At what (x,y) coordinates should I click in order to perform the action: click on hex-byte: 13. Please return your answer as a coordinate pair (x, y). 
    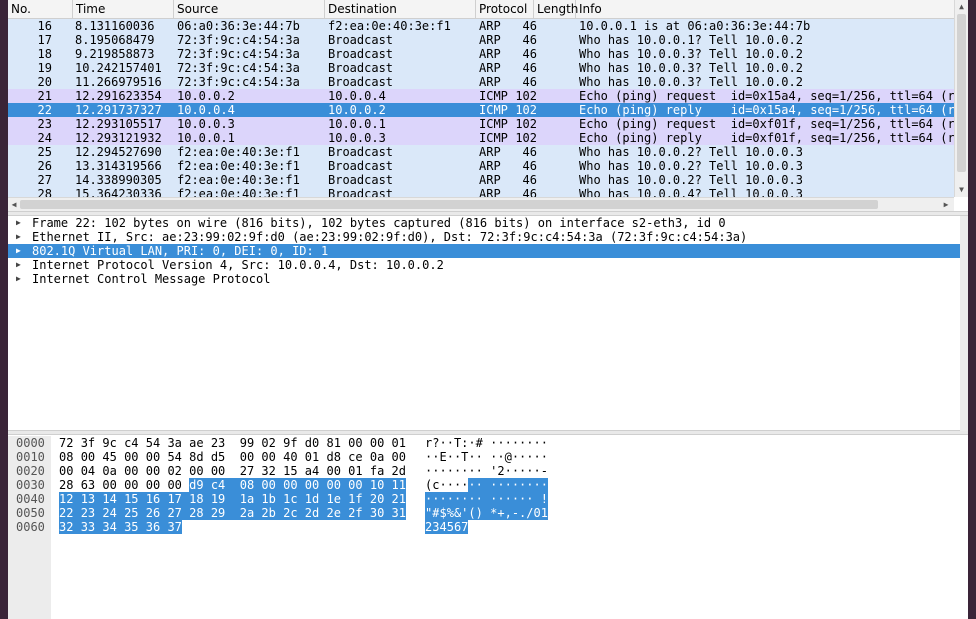
    Looking at the image, I should click on (91, 499).